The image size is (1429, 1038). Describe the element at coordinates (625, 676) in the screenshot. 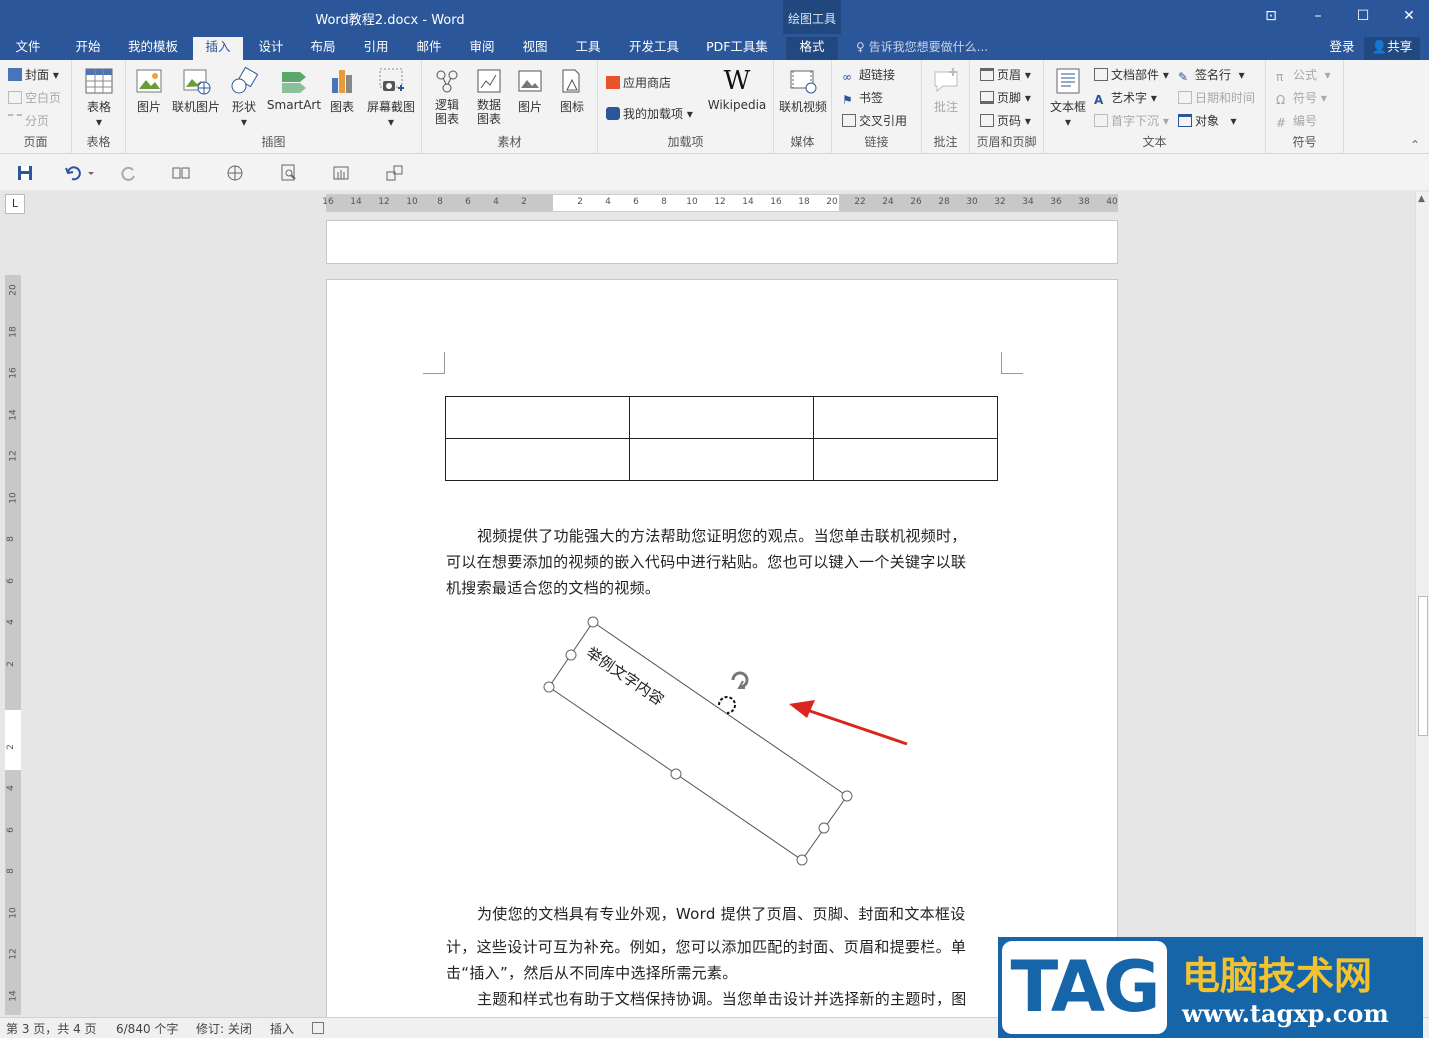

I see `textbox-text: 举例文字内容` at that location.